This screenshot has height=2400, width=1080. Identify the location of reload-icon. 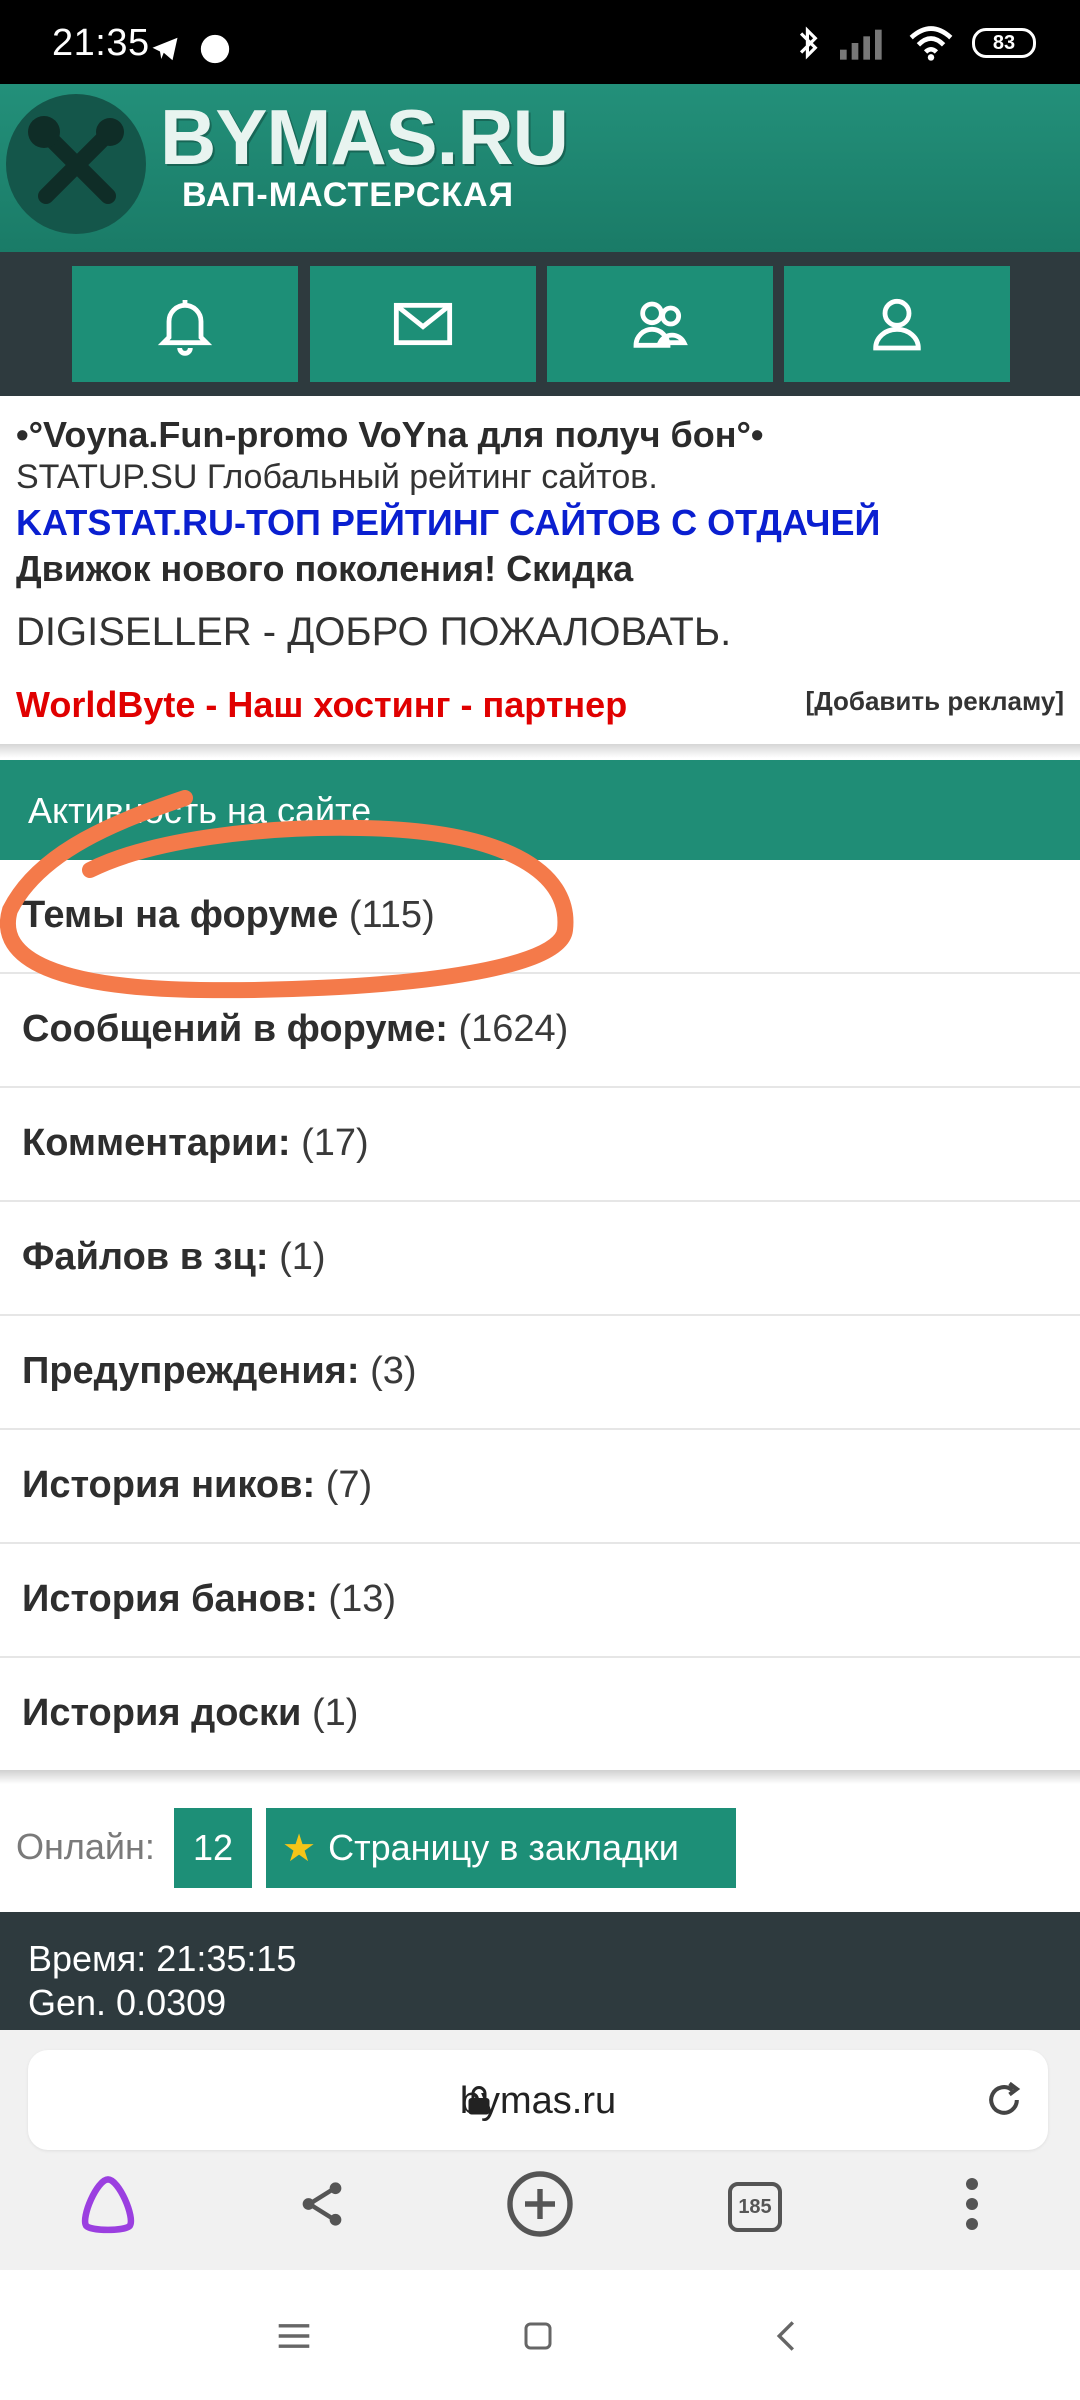
(1004, 2100).